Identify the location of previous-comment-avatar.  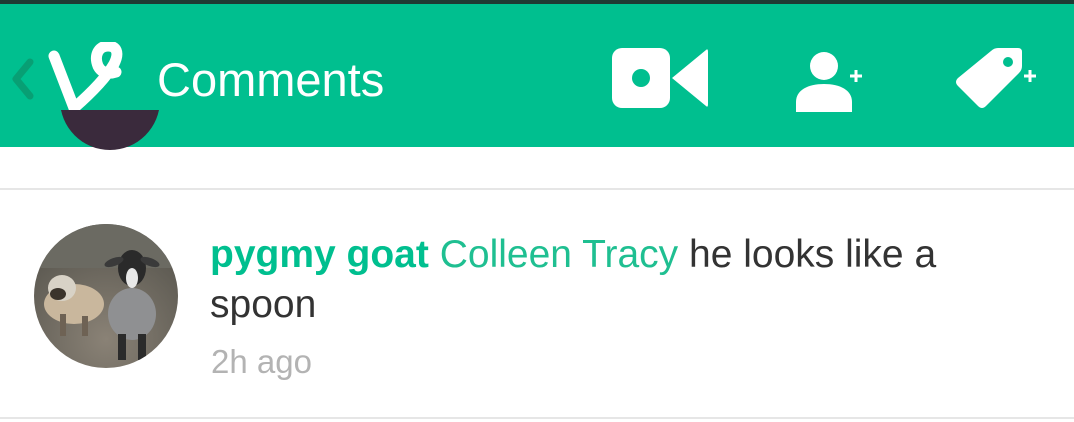
(110, 133).